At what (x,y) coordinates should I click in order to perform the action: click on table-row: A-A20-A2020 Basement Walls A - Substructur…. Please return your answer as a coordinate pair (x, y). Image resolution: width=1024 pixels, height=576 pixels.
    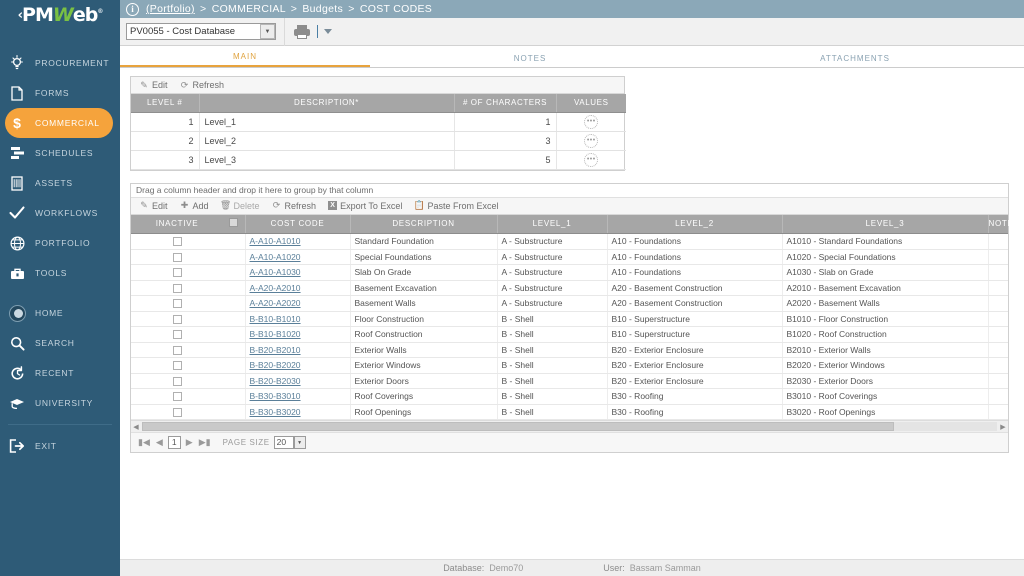
    Looking at the image, I should click on (569, 303).